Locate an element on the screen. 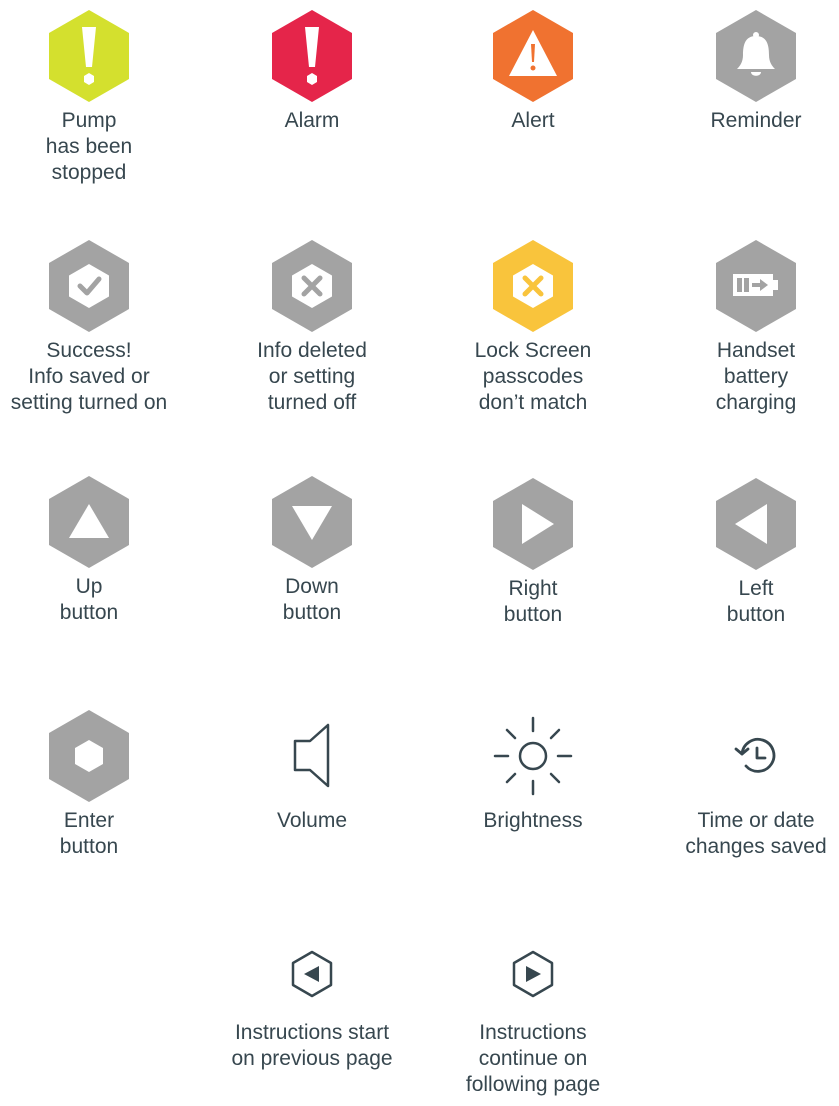 This screenshot has width=839, height=1106. warning-triangle-icon is located at coordinates (533, 56).